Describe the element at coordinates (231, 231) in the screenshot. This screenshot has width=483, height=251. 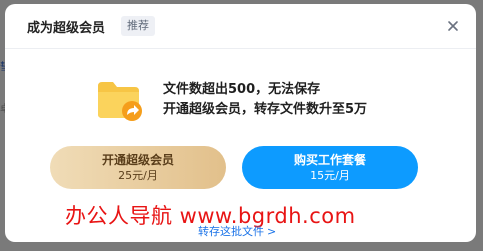
I see `transfer-files-label: 转存这批文件` at that location.